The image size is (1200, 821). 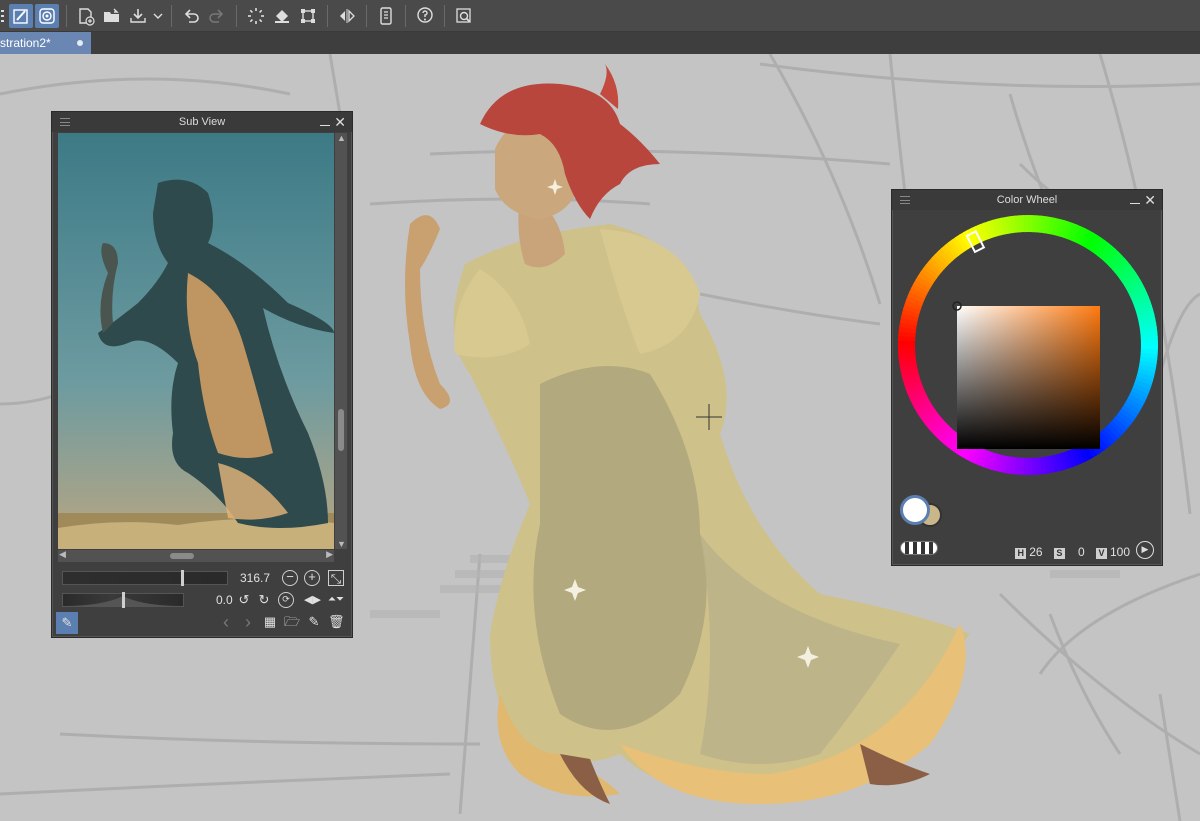 I want to click on sub-view-title: Sub View, so click(x=202, y=122).